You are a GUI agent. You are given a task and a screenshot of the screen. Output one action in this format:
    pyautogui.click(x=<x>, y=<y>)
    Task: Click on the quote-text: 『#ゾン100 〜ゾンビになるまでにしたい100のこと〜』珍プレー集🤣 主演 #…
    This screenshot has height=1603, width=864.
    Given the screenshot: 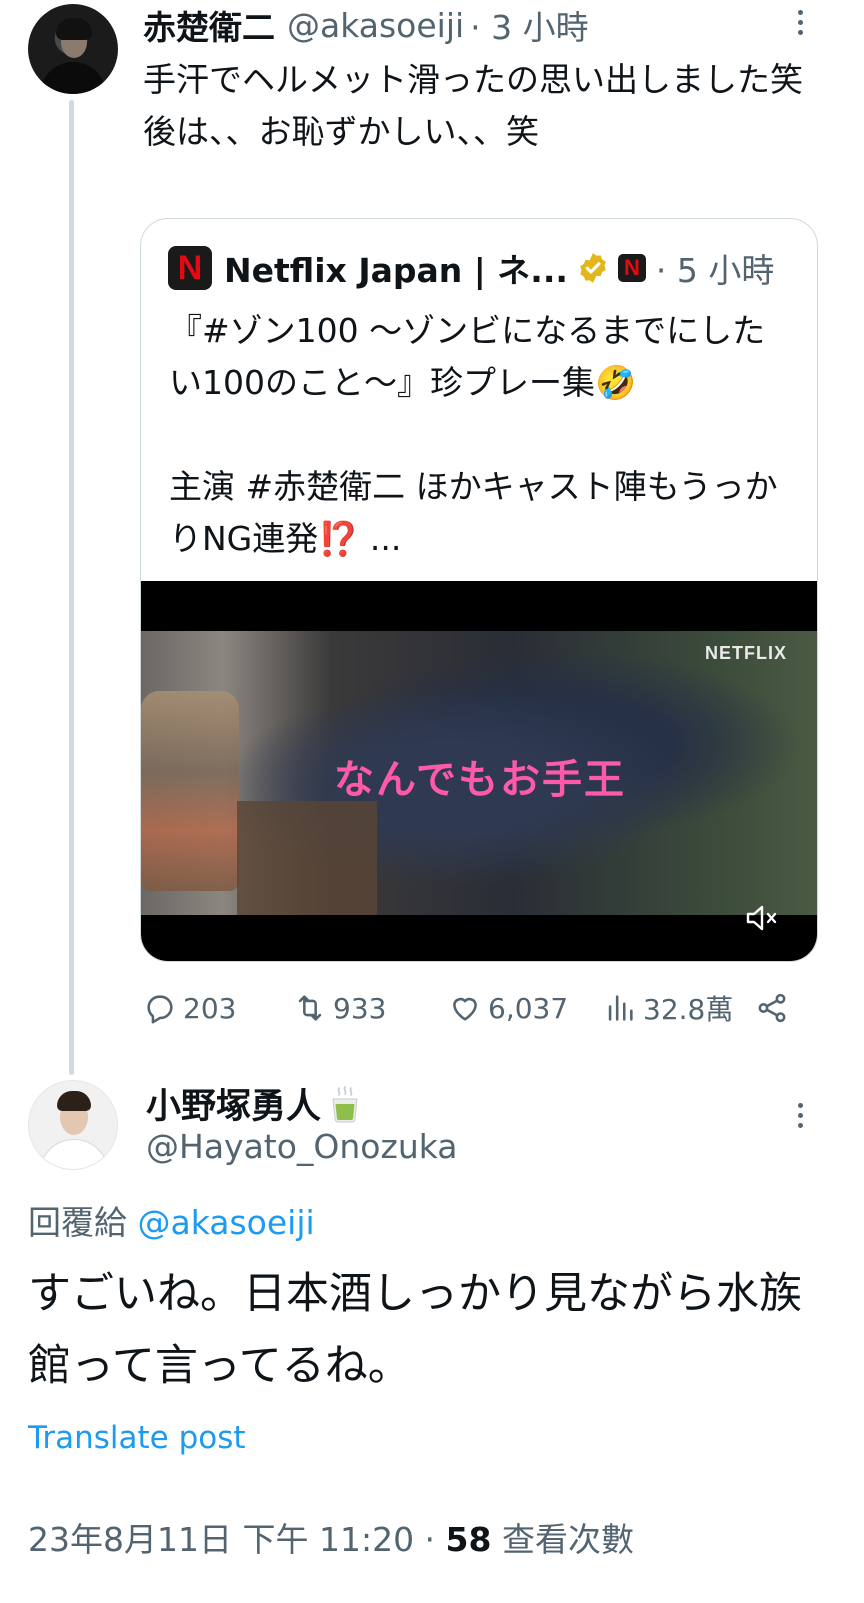 What is the action you would take?
    pyautogui.click(x=473, y=434)
    